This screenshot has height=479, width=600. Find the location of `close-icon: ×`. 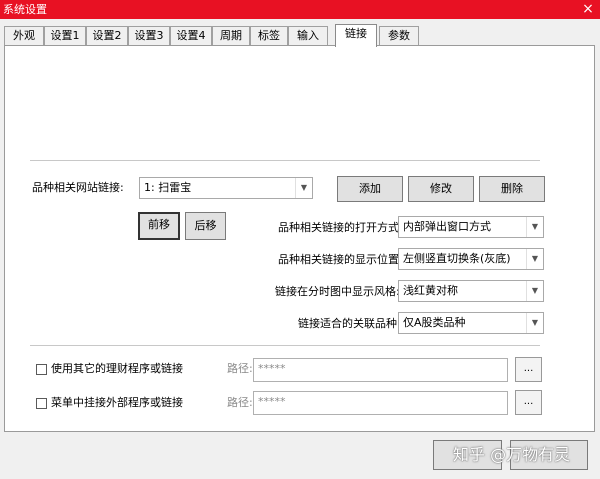

close-icon: × is located at coordinates (588, 9).